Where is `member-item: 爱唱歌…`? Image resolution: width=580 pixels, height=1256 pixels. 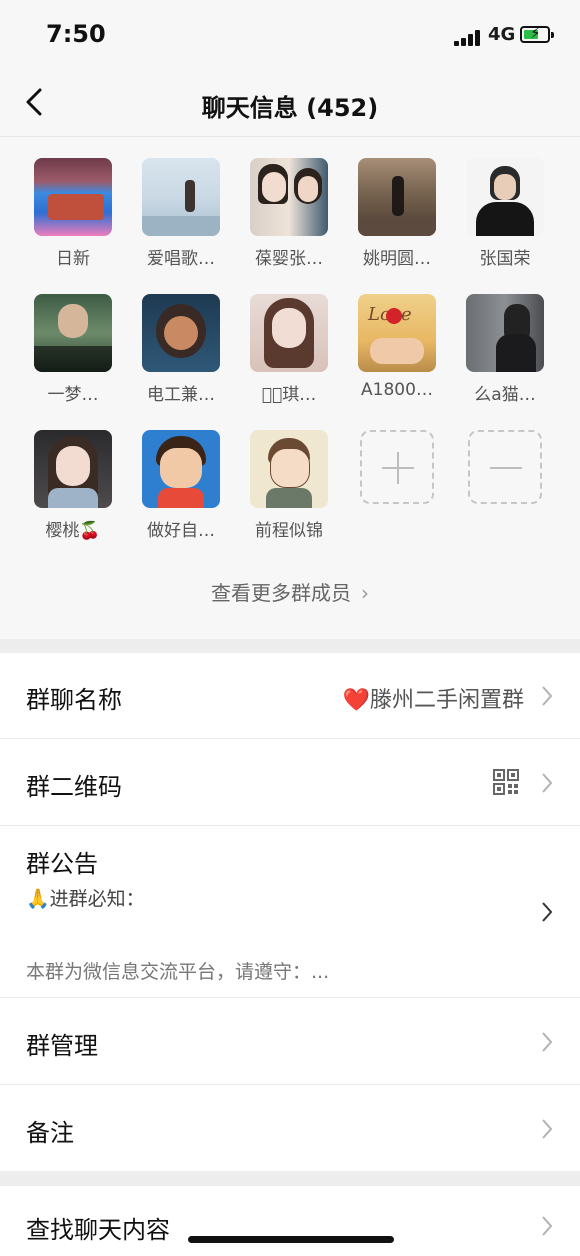
member-item: 爱唱歌… is located at coordinates (181, 213).